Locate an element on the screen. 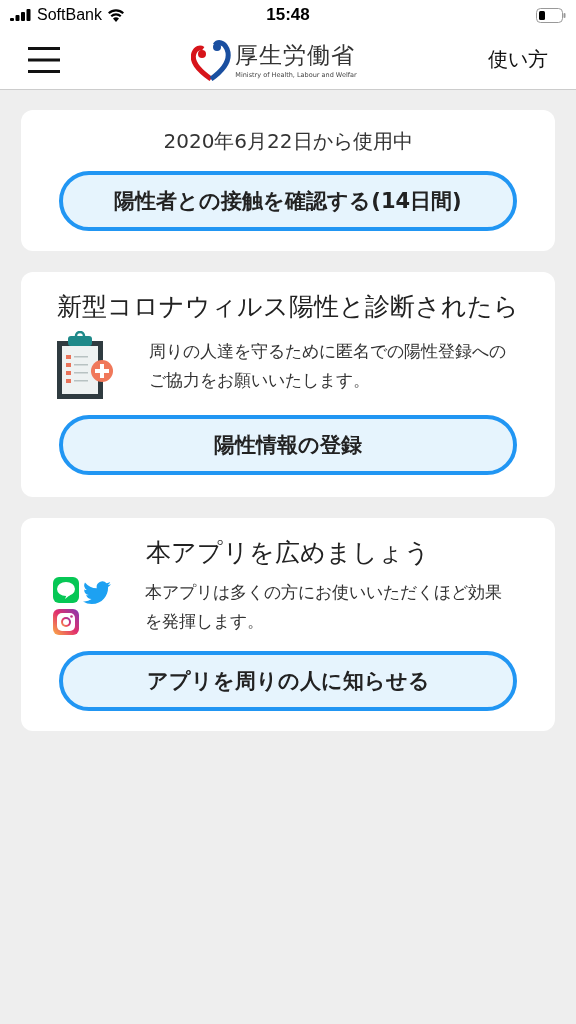 The height and width of the screenshot is (1024, 576). card-title: 本アプリを広めましょう is located at coordinates (288, 553).